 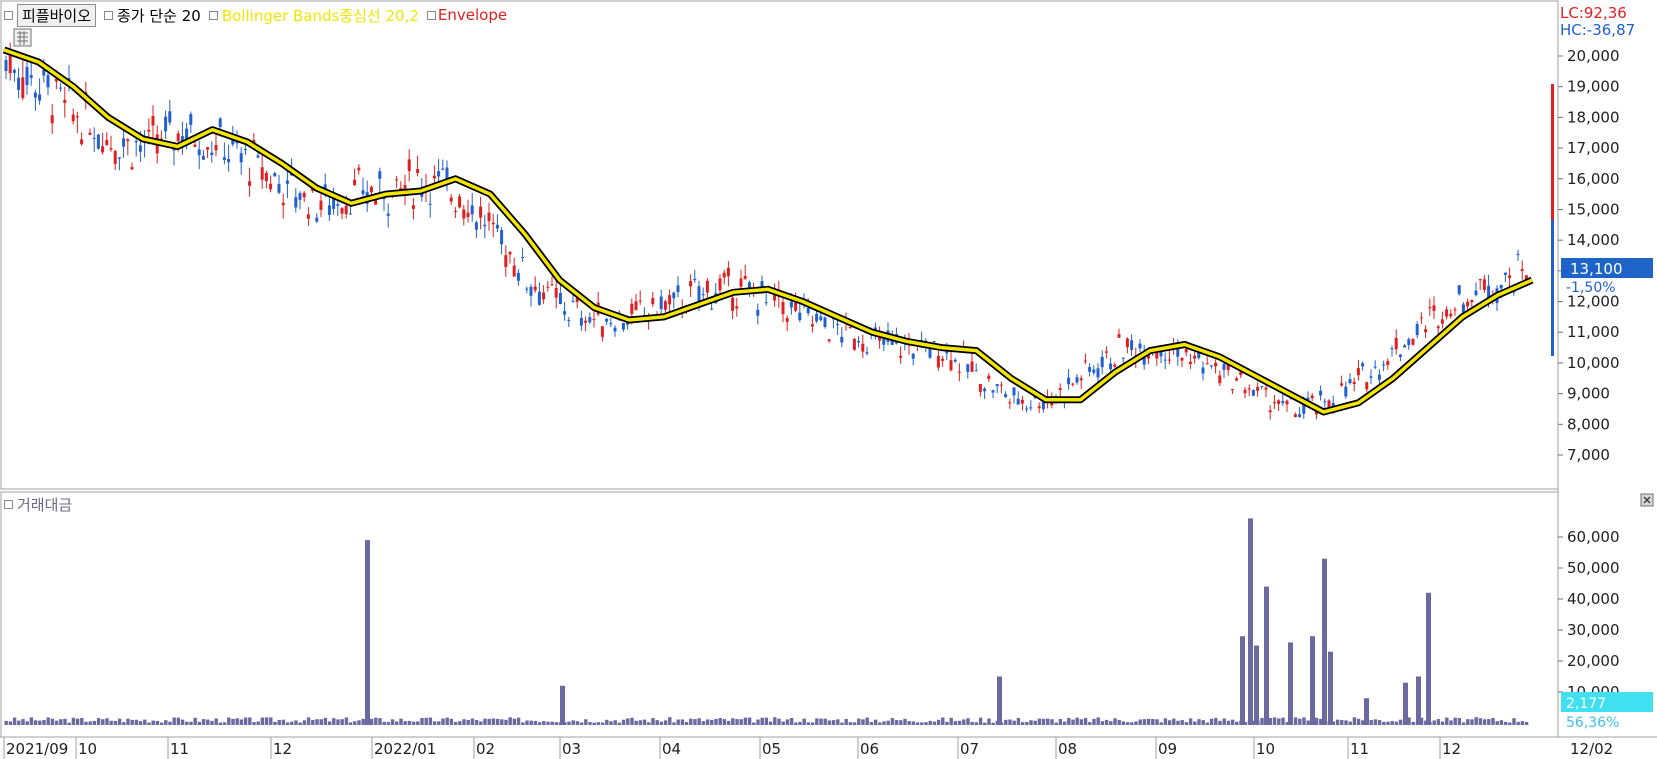 I want to click on date-tick-label: 03, so click(x=571, y=749).